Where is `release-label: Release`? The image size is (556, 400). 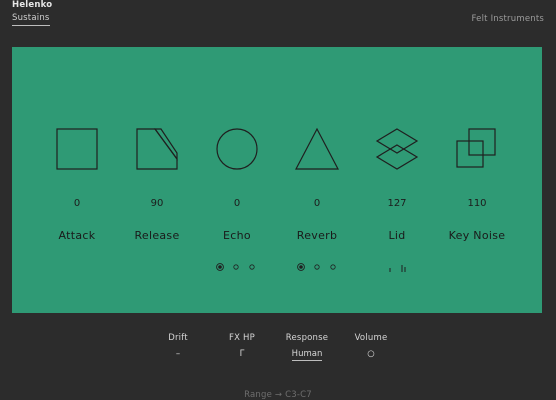 release-label: Release is located at coordinates (157, 235).